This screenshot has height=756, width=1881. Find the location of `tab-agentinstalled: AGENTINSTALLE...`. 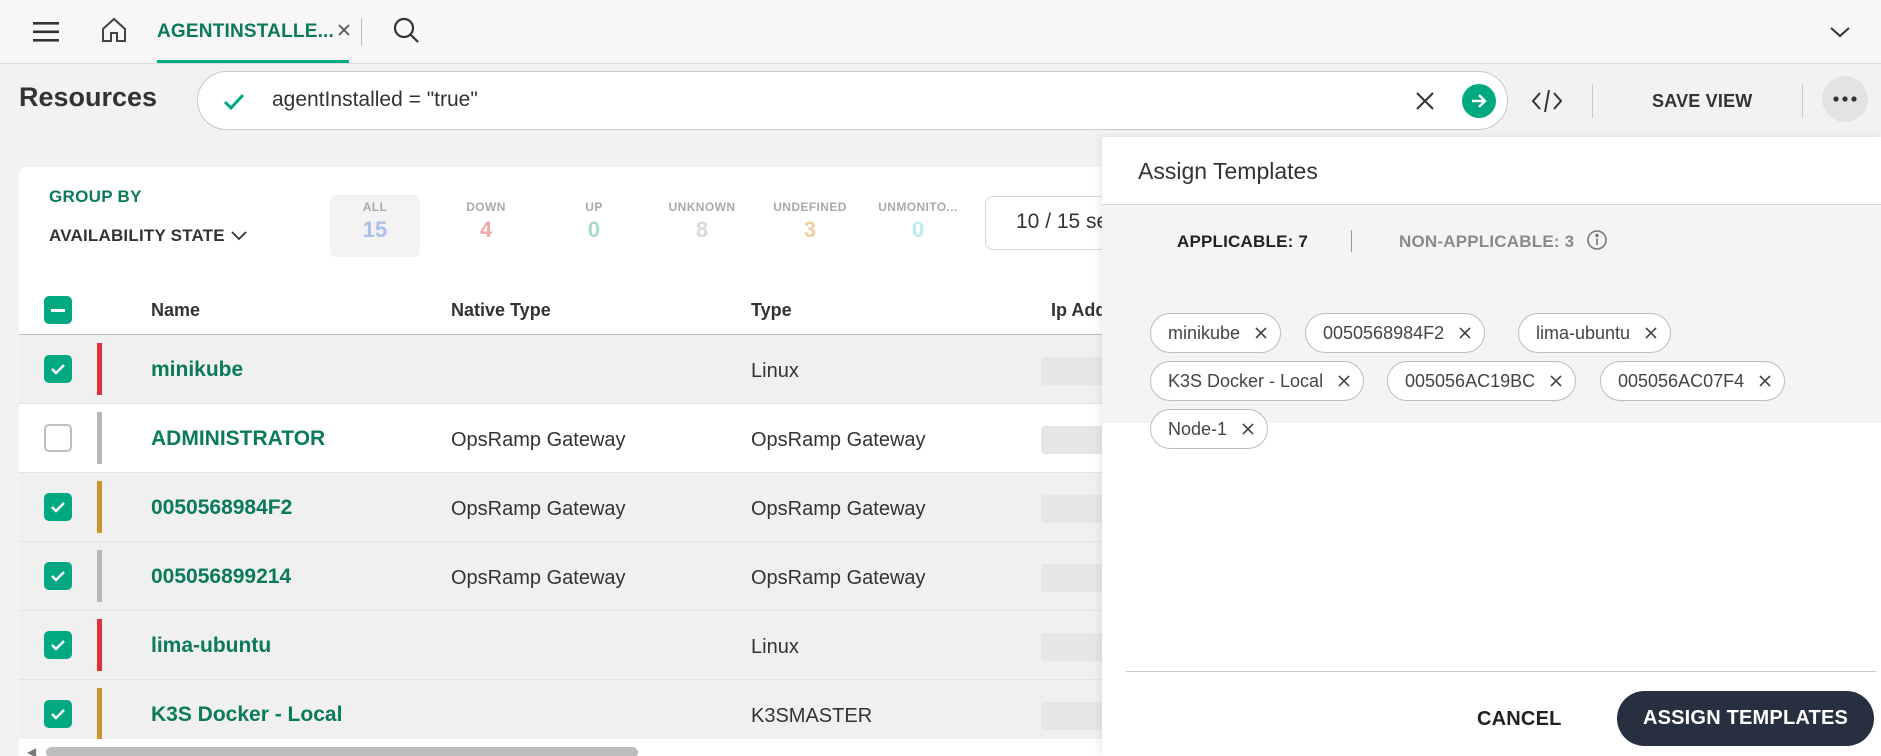

tab-agentinstalled: AGENTINSTALLE... is located at coordinates (253, 31).